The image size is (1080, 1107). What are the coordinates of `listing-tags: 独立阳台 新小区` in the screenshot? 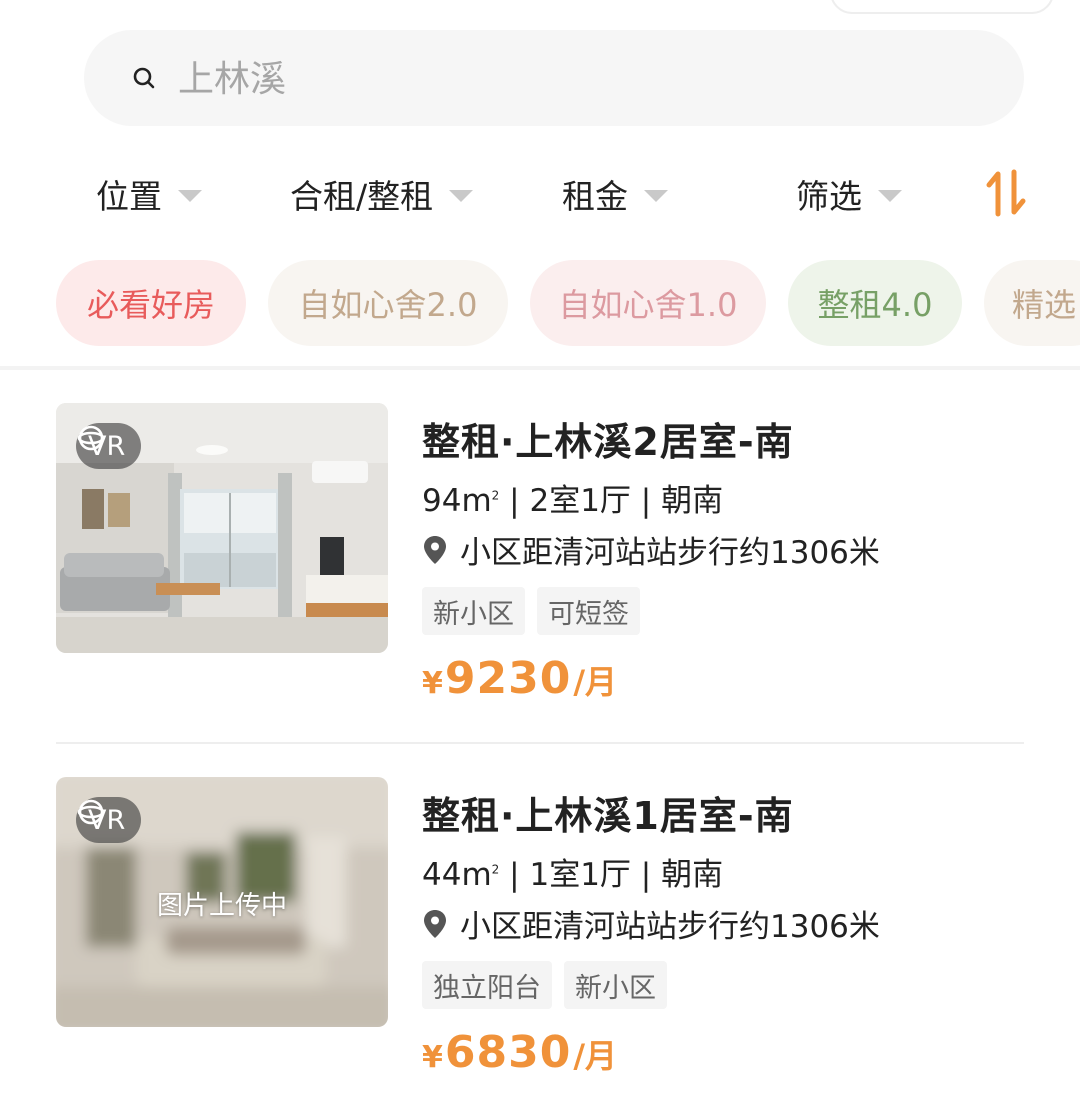 It's located at (544, 985).